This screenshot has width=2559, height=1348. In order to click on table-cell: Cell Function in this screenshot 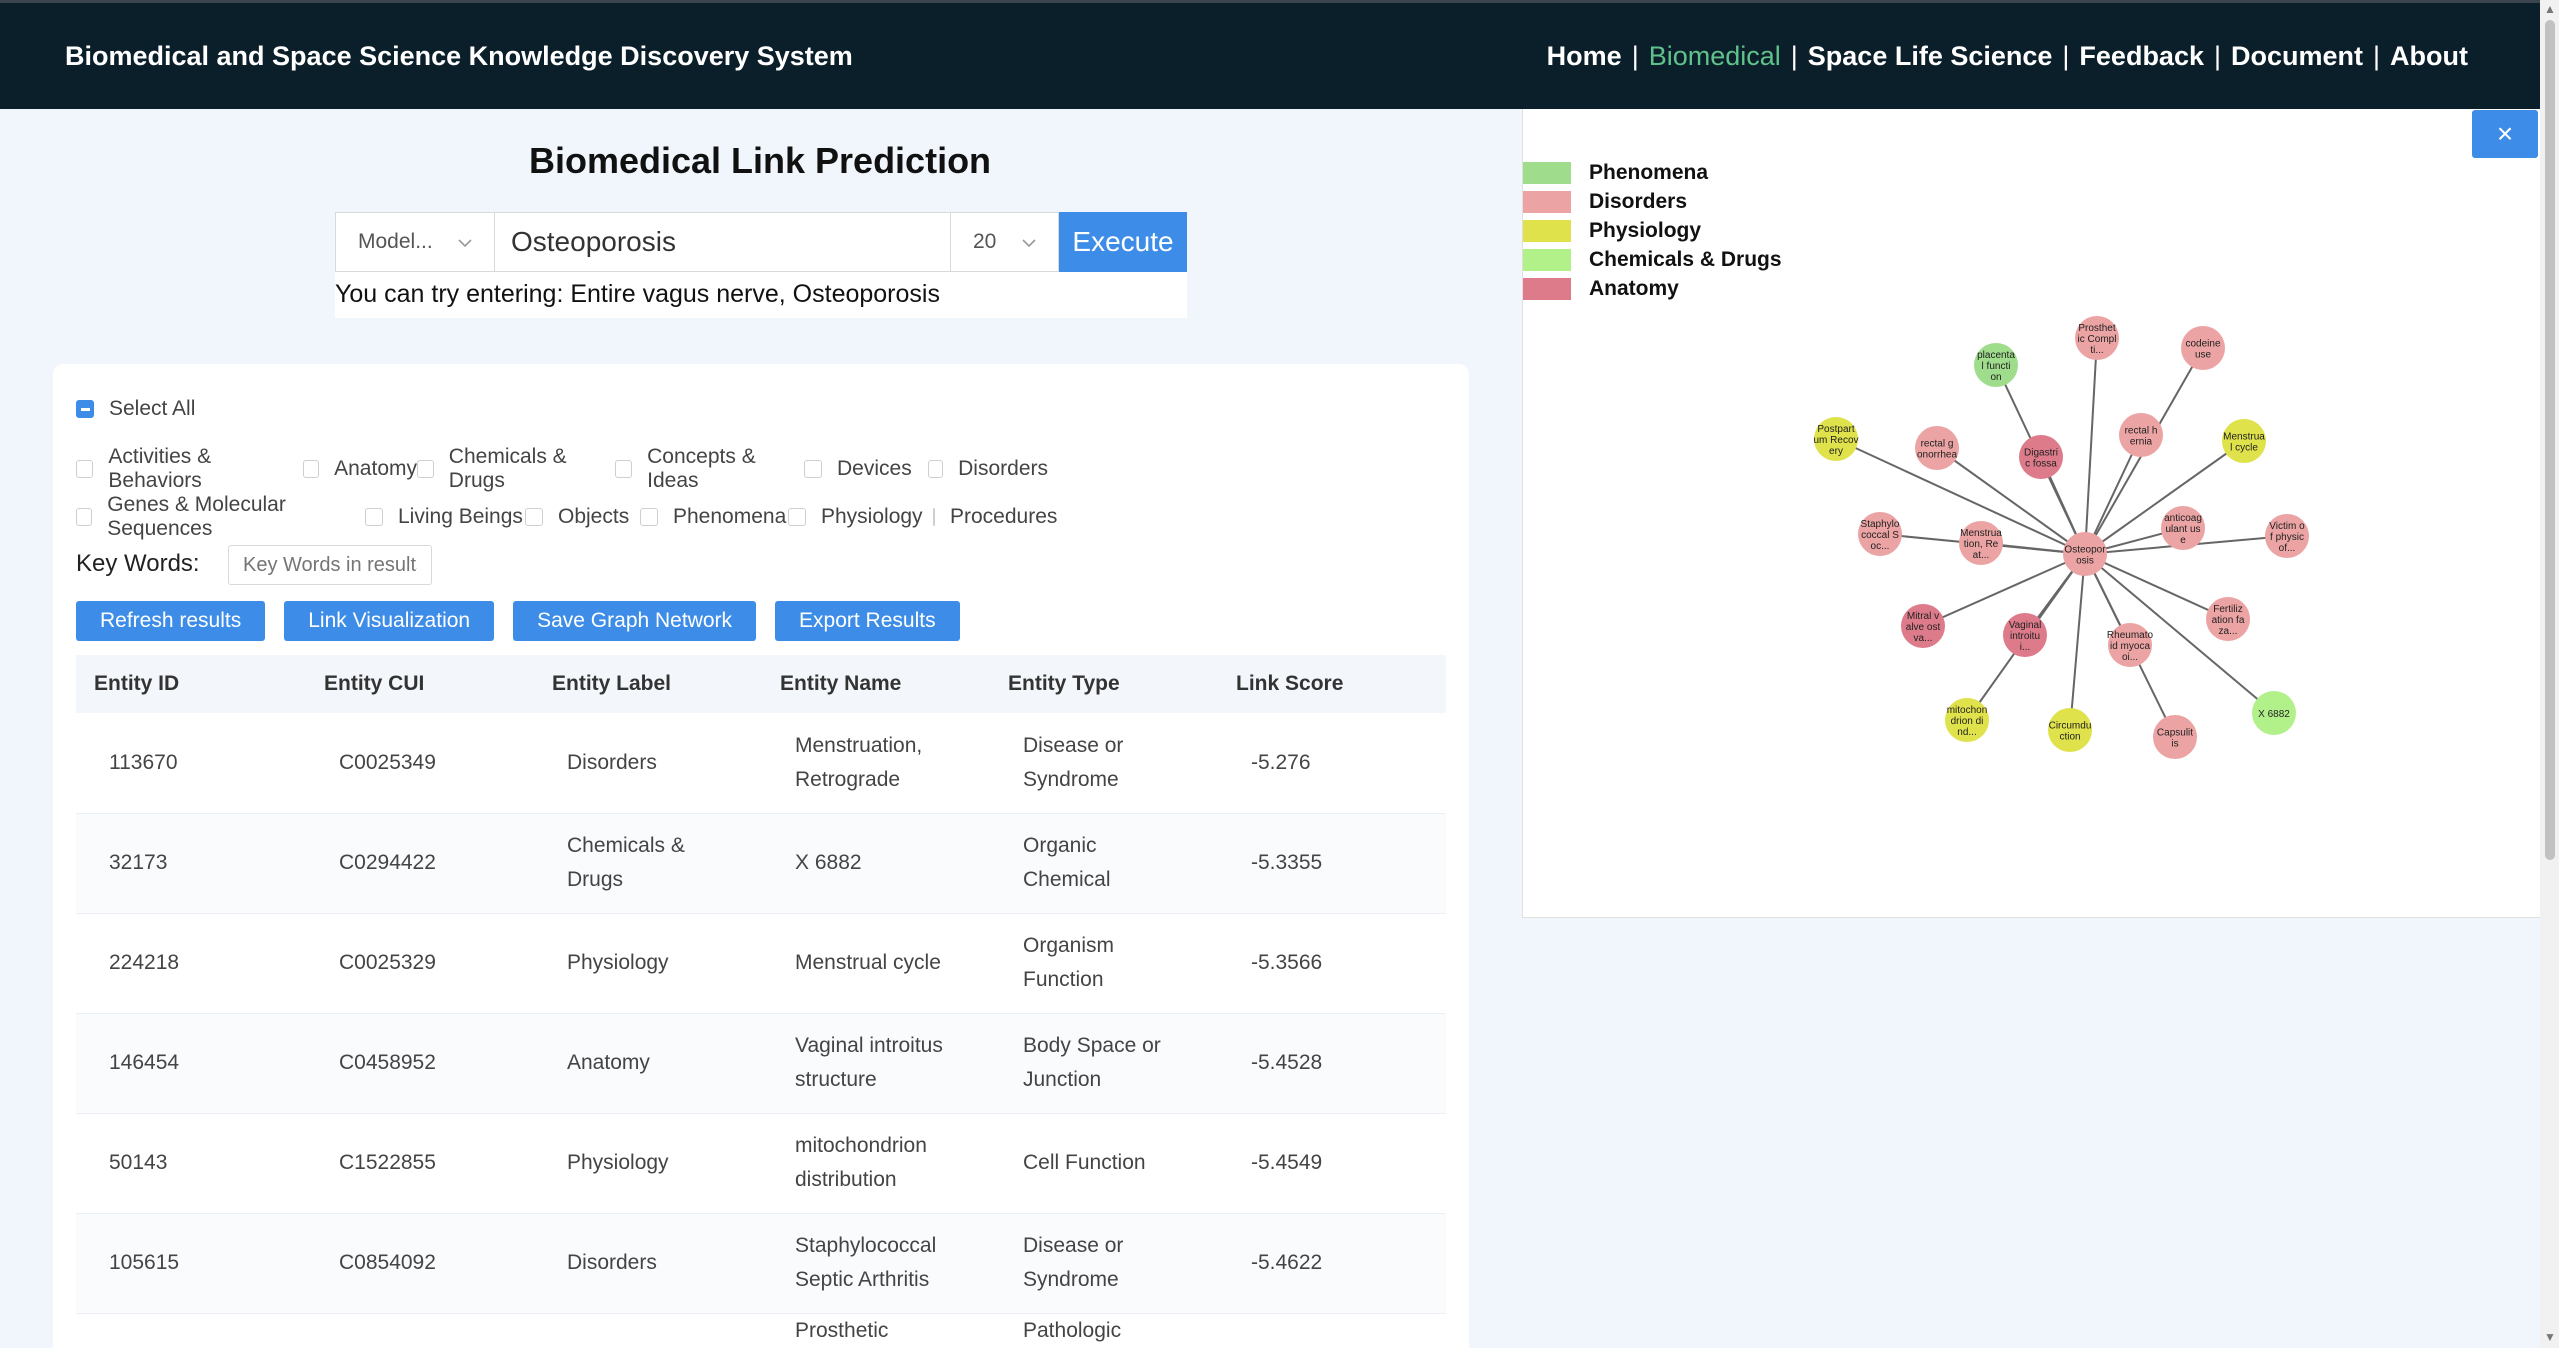, I will do `click(1104, 1163)`.